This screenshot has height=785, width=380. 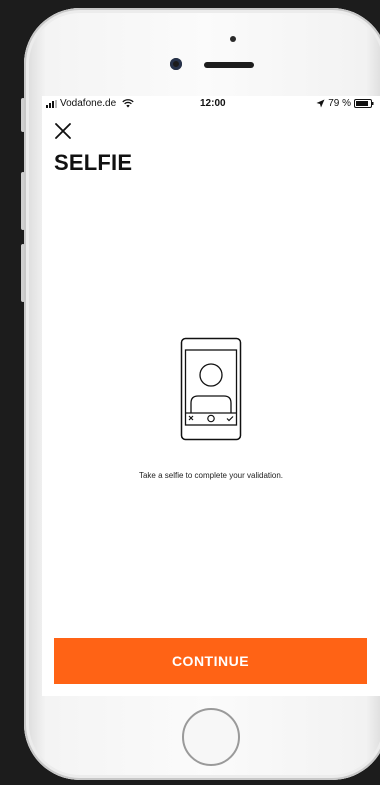 I want to click on page-title: SELFIE, so click(x=93, y=162).